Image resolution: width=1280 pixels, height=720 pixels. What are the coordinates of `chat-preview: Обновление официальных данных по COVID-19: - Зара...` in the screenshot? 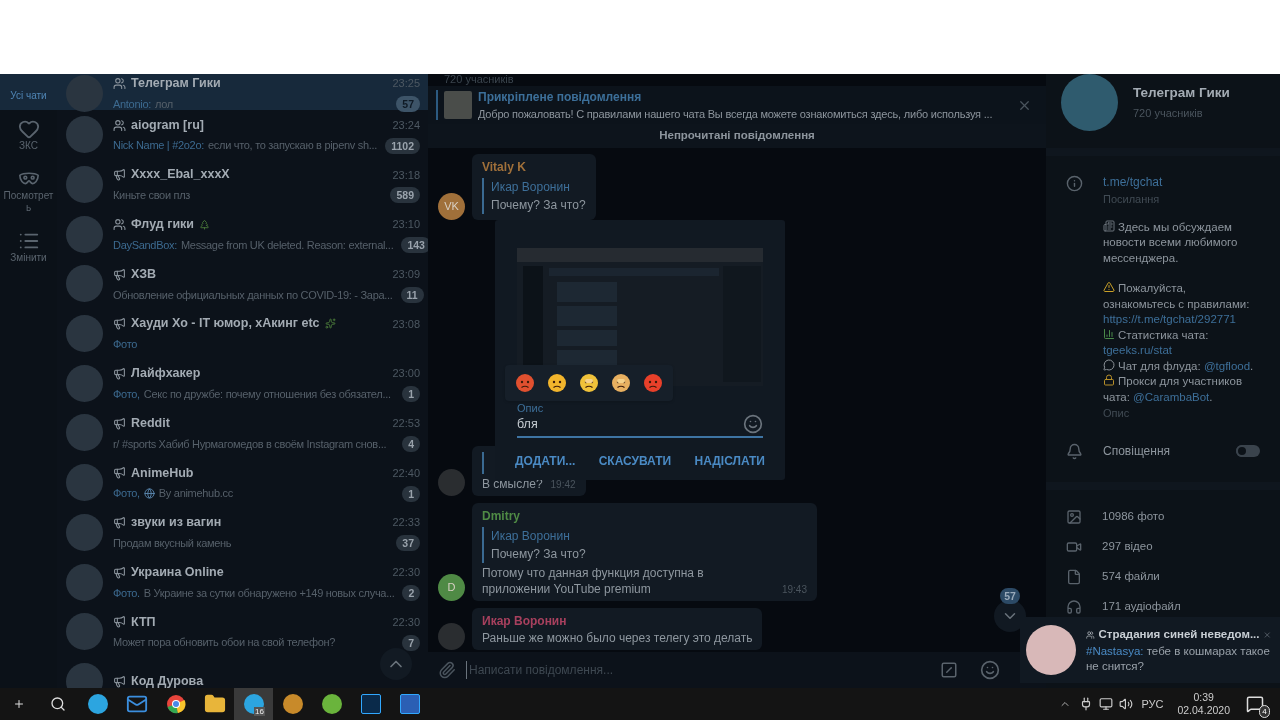 It's located at (253, 295).